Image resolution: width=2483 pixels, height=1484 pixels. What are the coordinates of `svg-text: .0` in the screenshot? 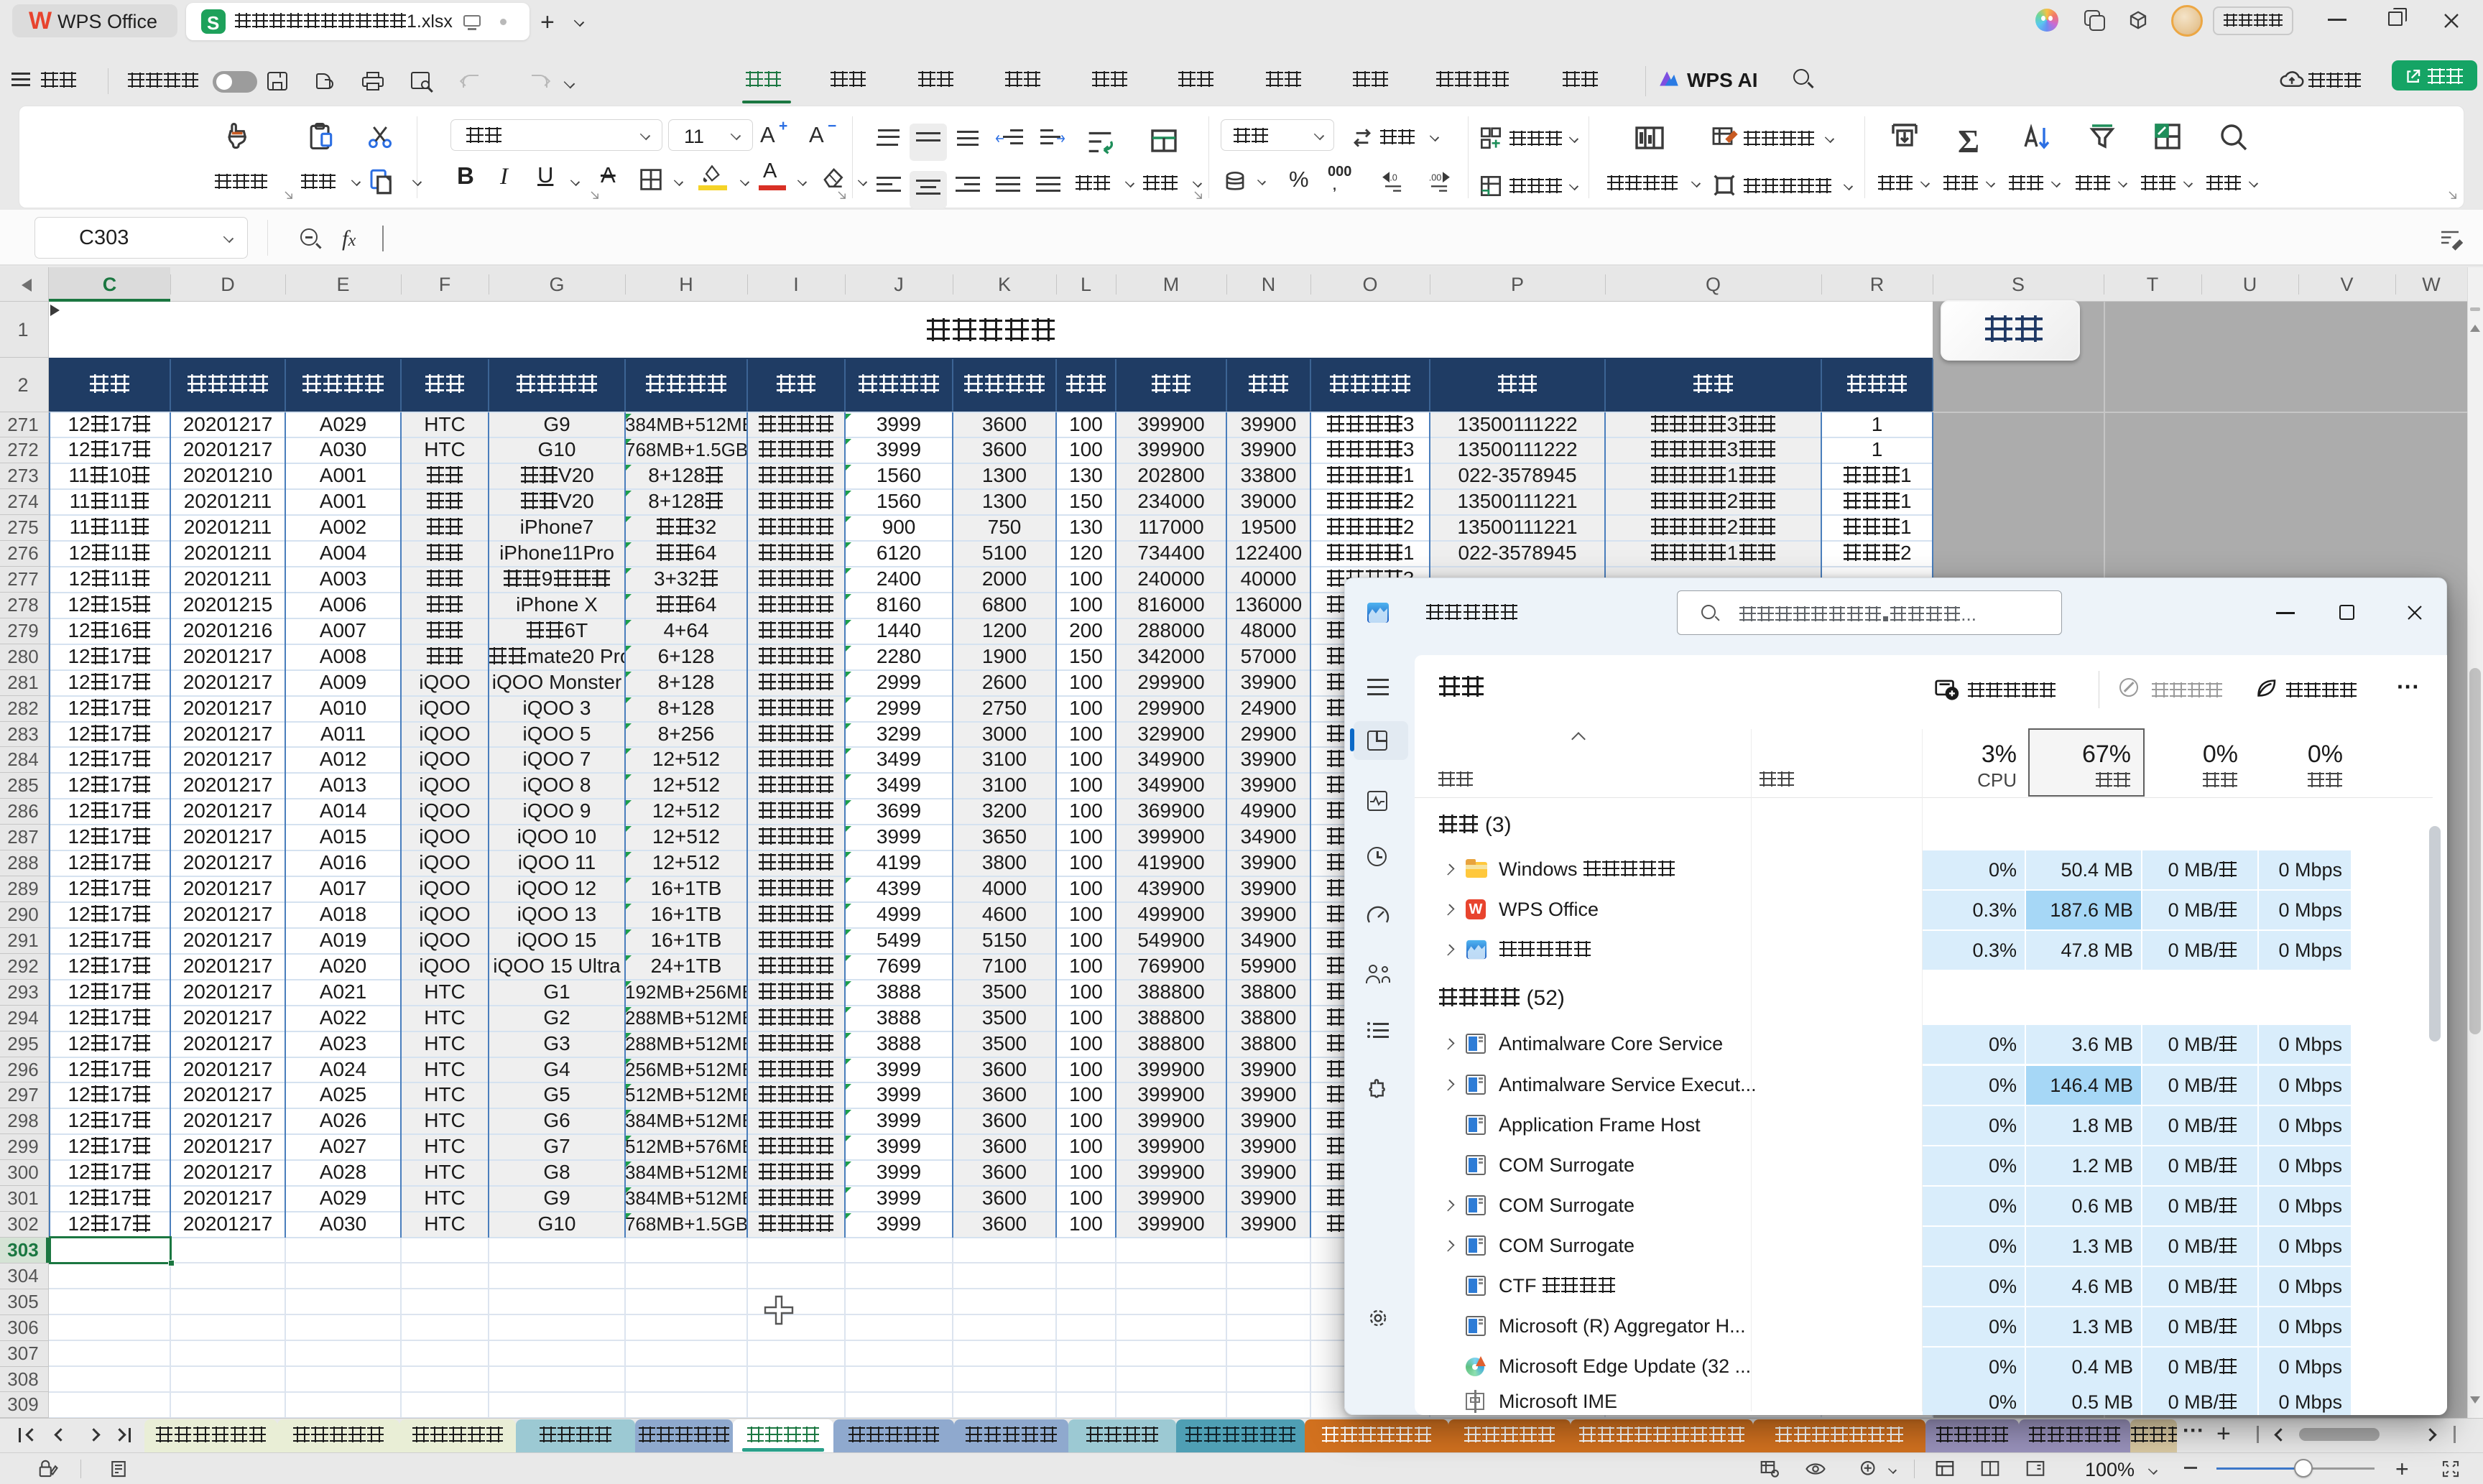 It's located at (1393, 177).